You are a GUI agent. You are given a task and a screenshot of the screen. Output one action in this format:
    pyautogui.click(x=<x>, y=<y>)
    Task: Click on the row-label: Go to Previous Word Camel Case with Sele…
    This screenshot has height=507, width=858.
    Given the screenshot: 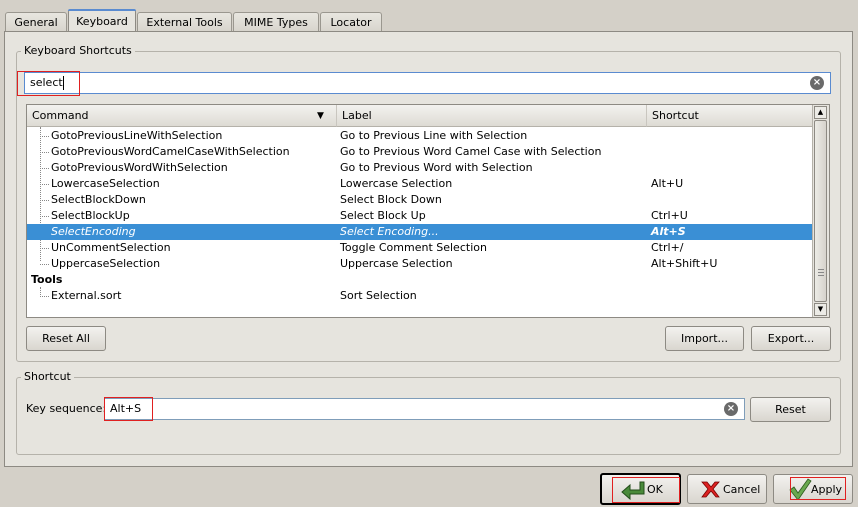 What is the action you would take?
    pyautogui.click(x=471, y=151)
    